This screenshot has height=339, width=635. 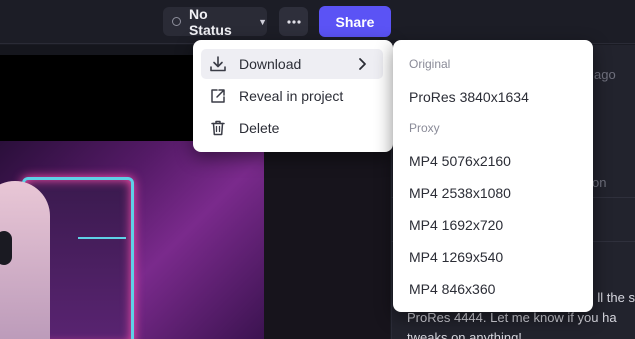 What do you see at coordinates (210, 21) in the screenshot?
I see `status-label: No Status` at bounding box center [210, 21].